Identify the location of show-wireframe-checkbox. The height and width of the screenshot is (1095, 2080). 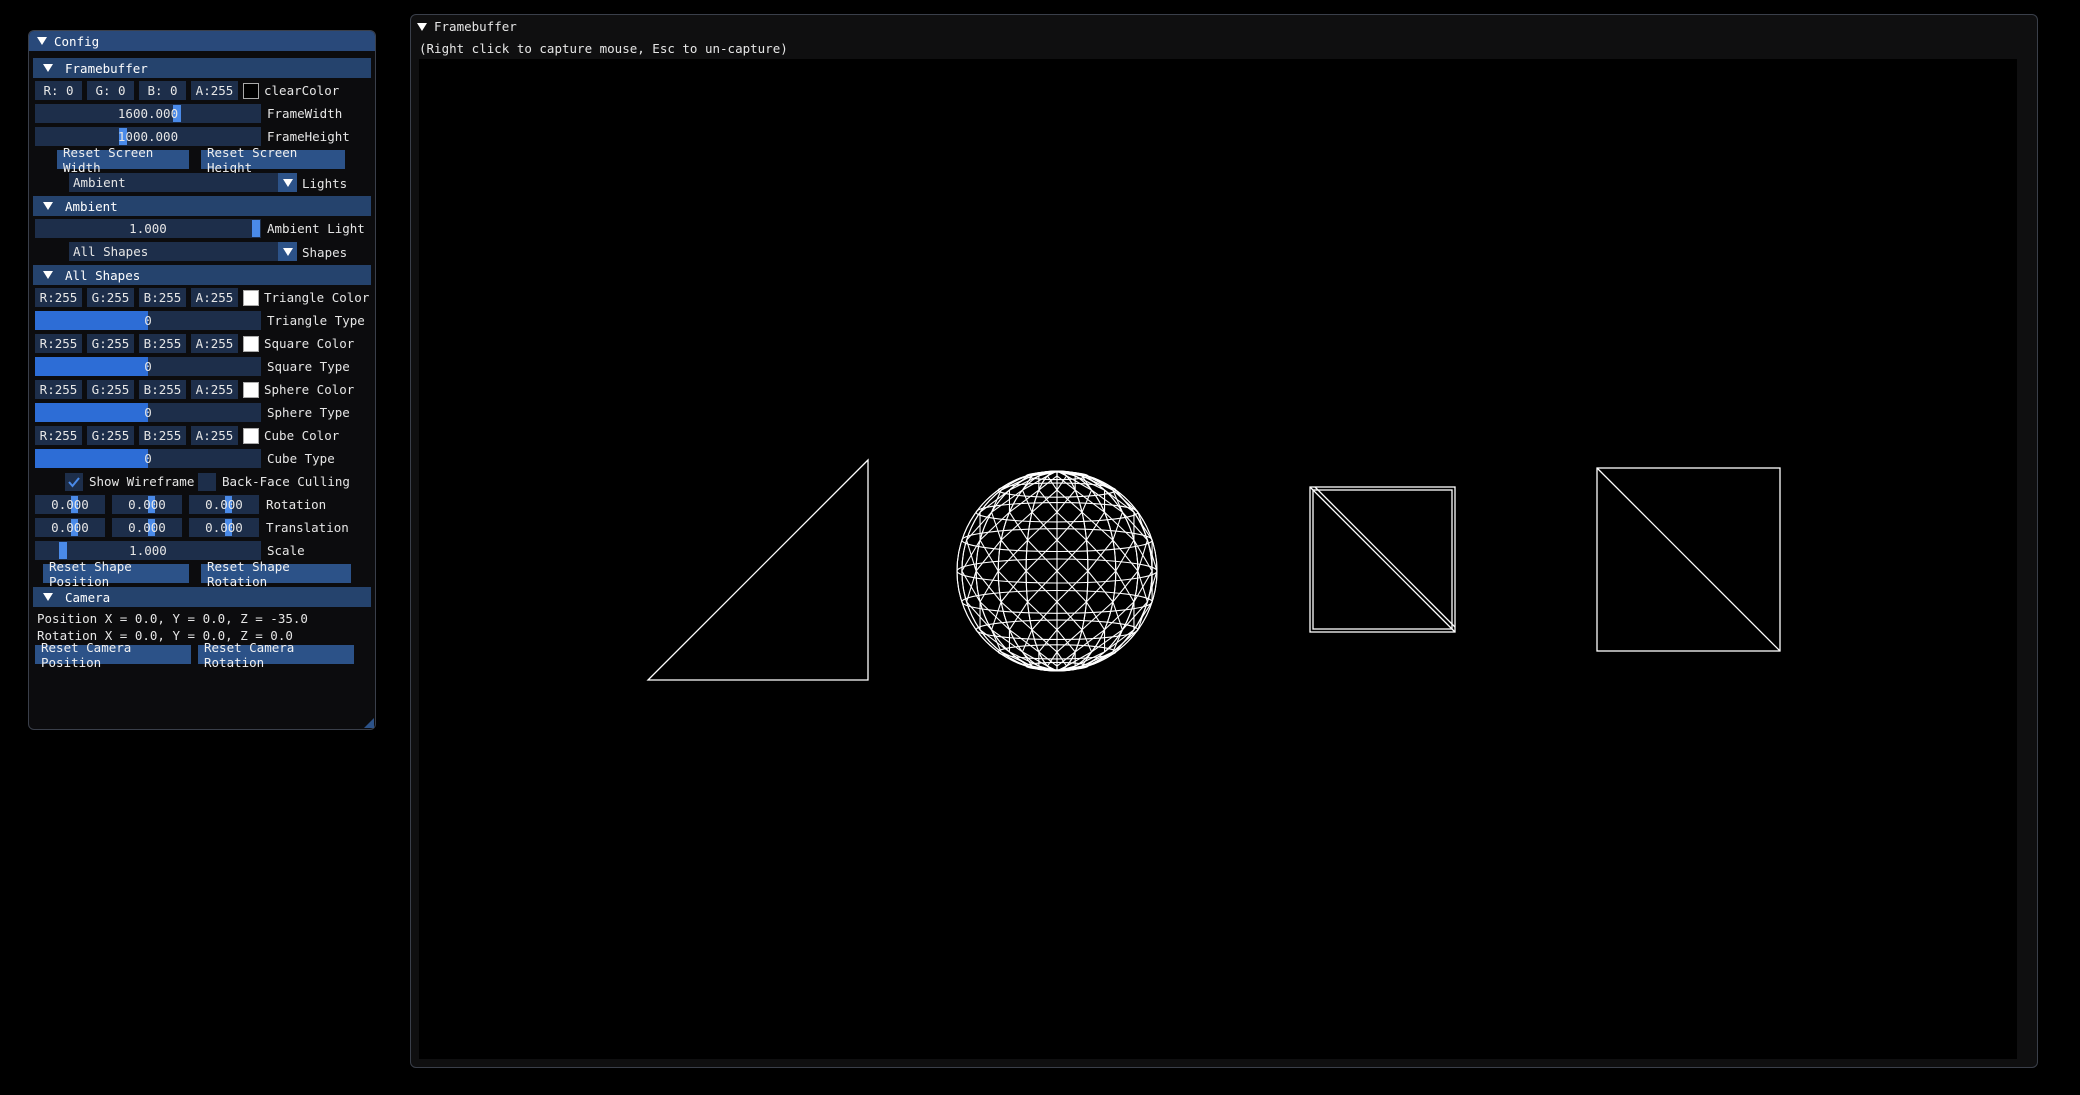
(74, 481).